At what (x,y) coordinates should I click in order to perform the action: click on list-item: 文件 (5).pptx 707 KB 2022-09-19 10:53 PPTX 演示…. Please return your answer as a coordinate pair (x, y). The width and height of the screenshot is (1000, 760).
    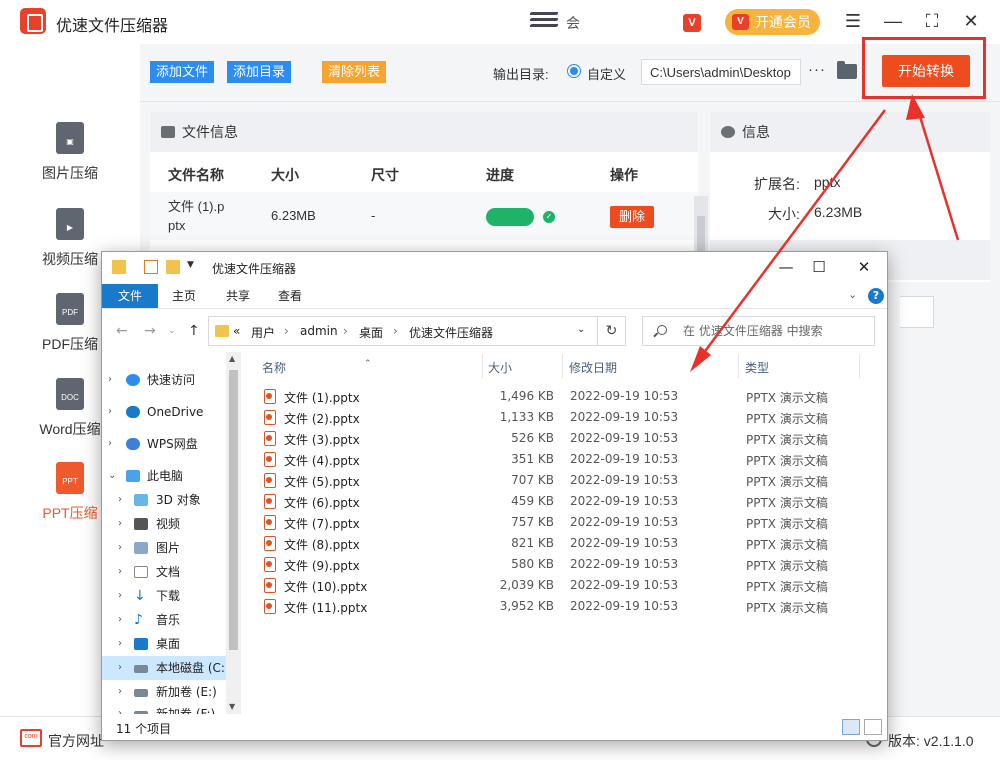
    Looking at the image, I should click on (560, 480).